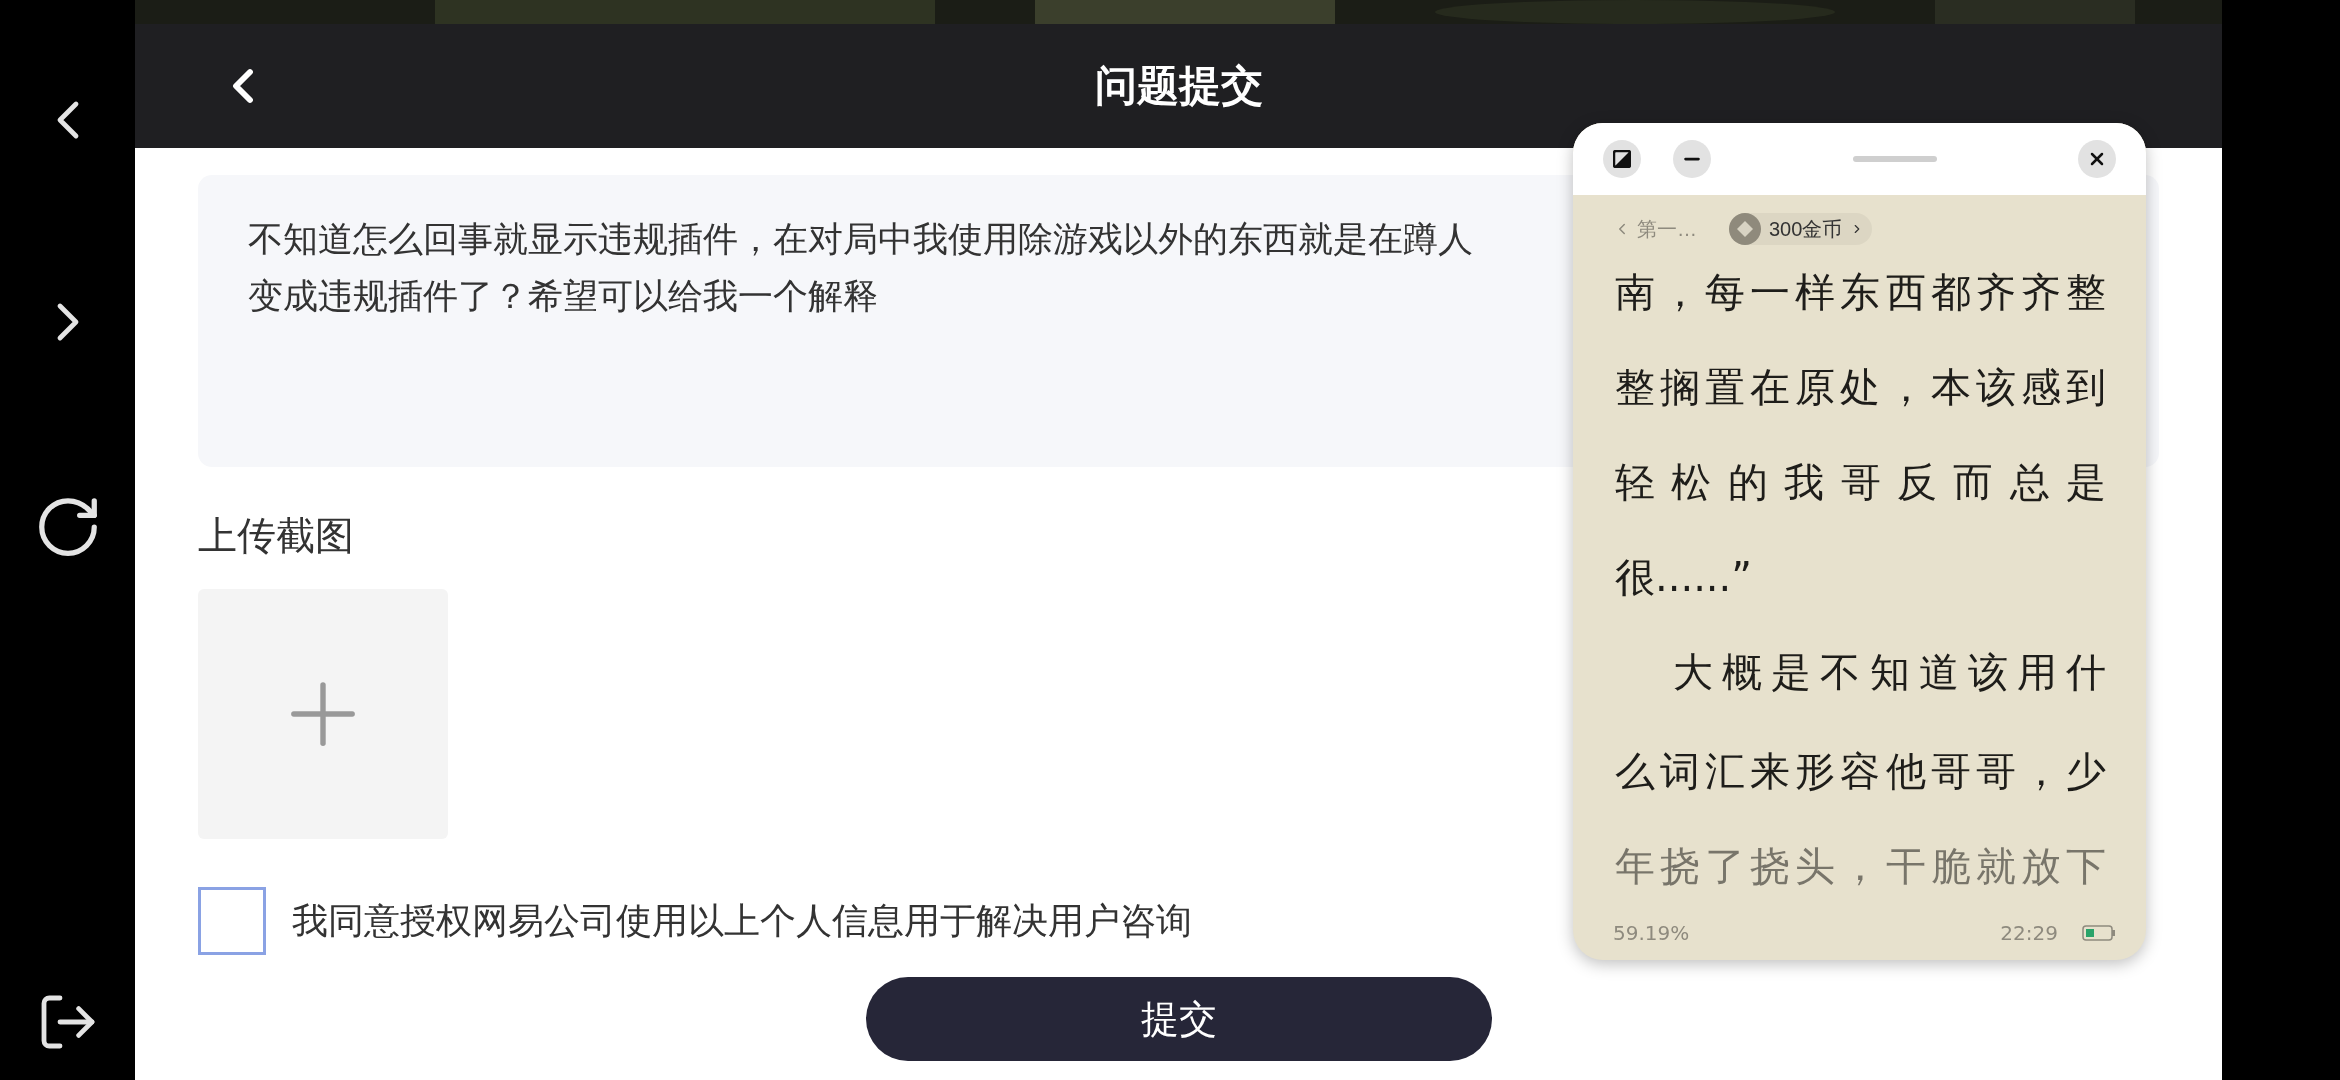  I want to click on drag-handle, so click(1894, 159).